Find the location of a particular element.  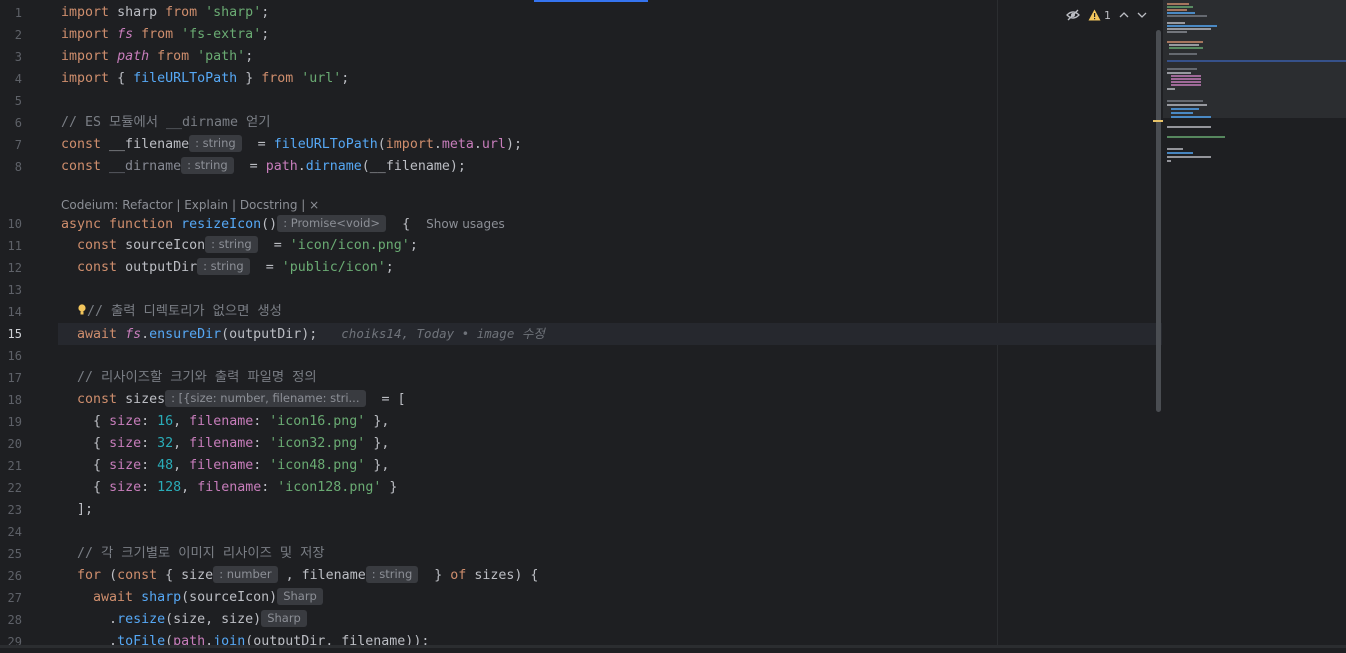

line-number: 20 is located at coordinates (11, 444).